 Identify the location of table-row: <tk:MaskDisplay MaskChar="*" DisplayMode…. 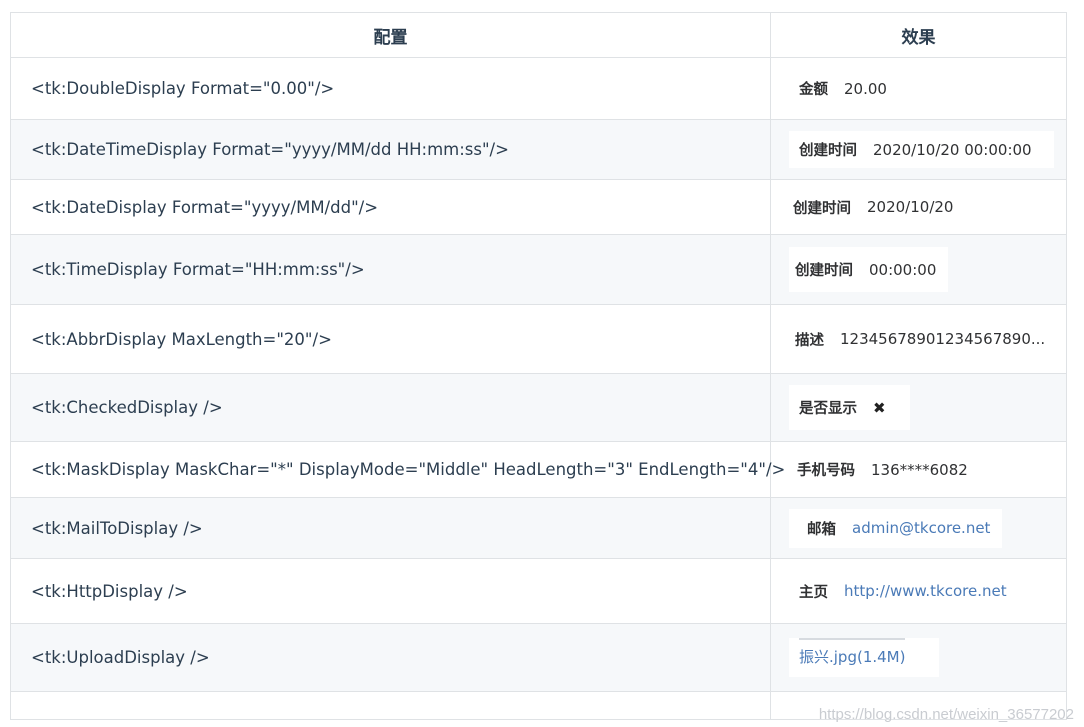
(538, 469).